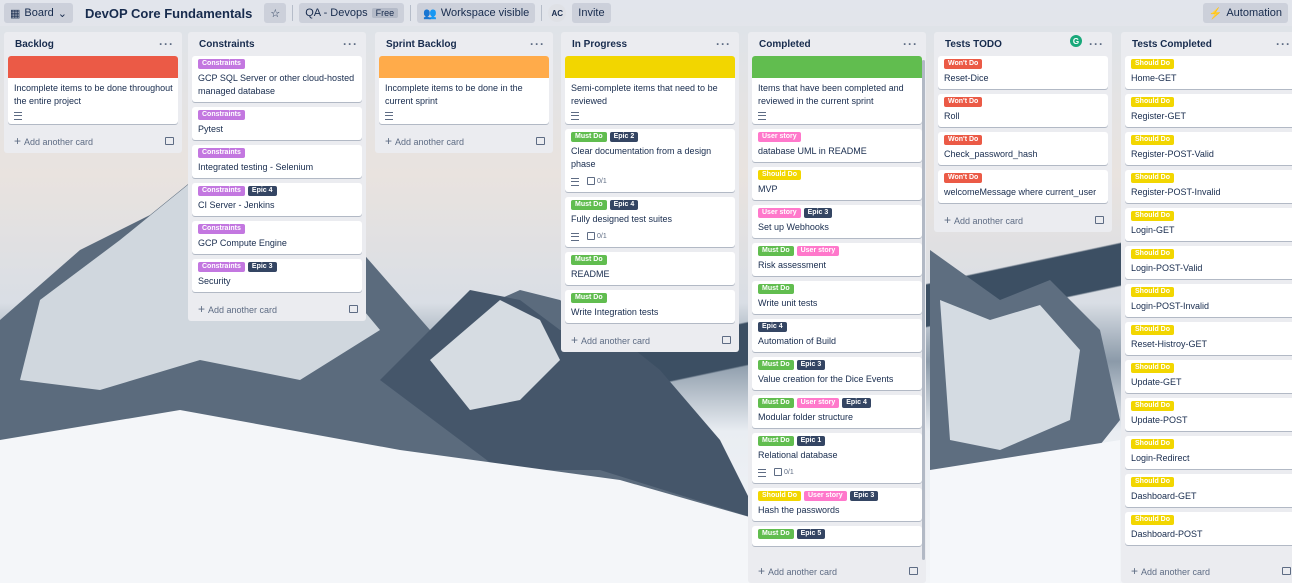 The height and width of the screenshot is (583, 1292). I want to click on list-header: Tests Completed ···, so click(1206, 44).